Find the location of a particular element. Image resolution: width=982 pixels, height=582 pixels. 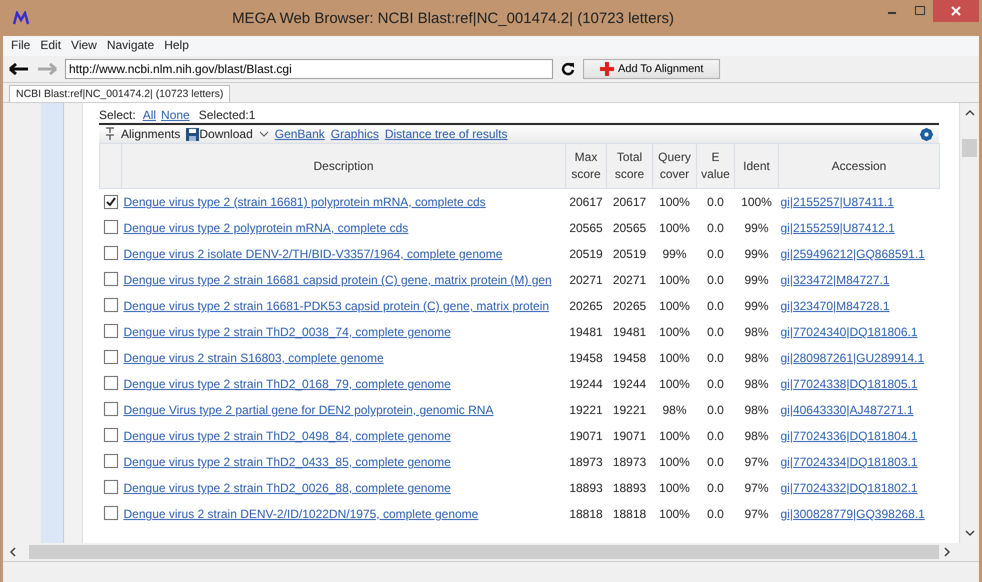

toolbar-link: GenBank is located at coordinates (299, 134).